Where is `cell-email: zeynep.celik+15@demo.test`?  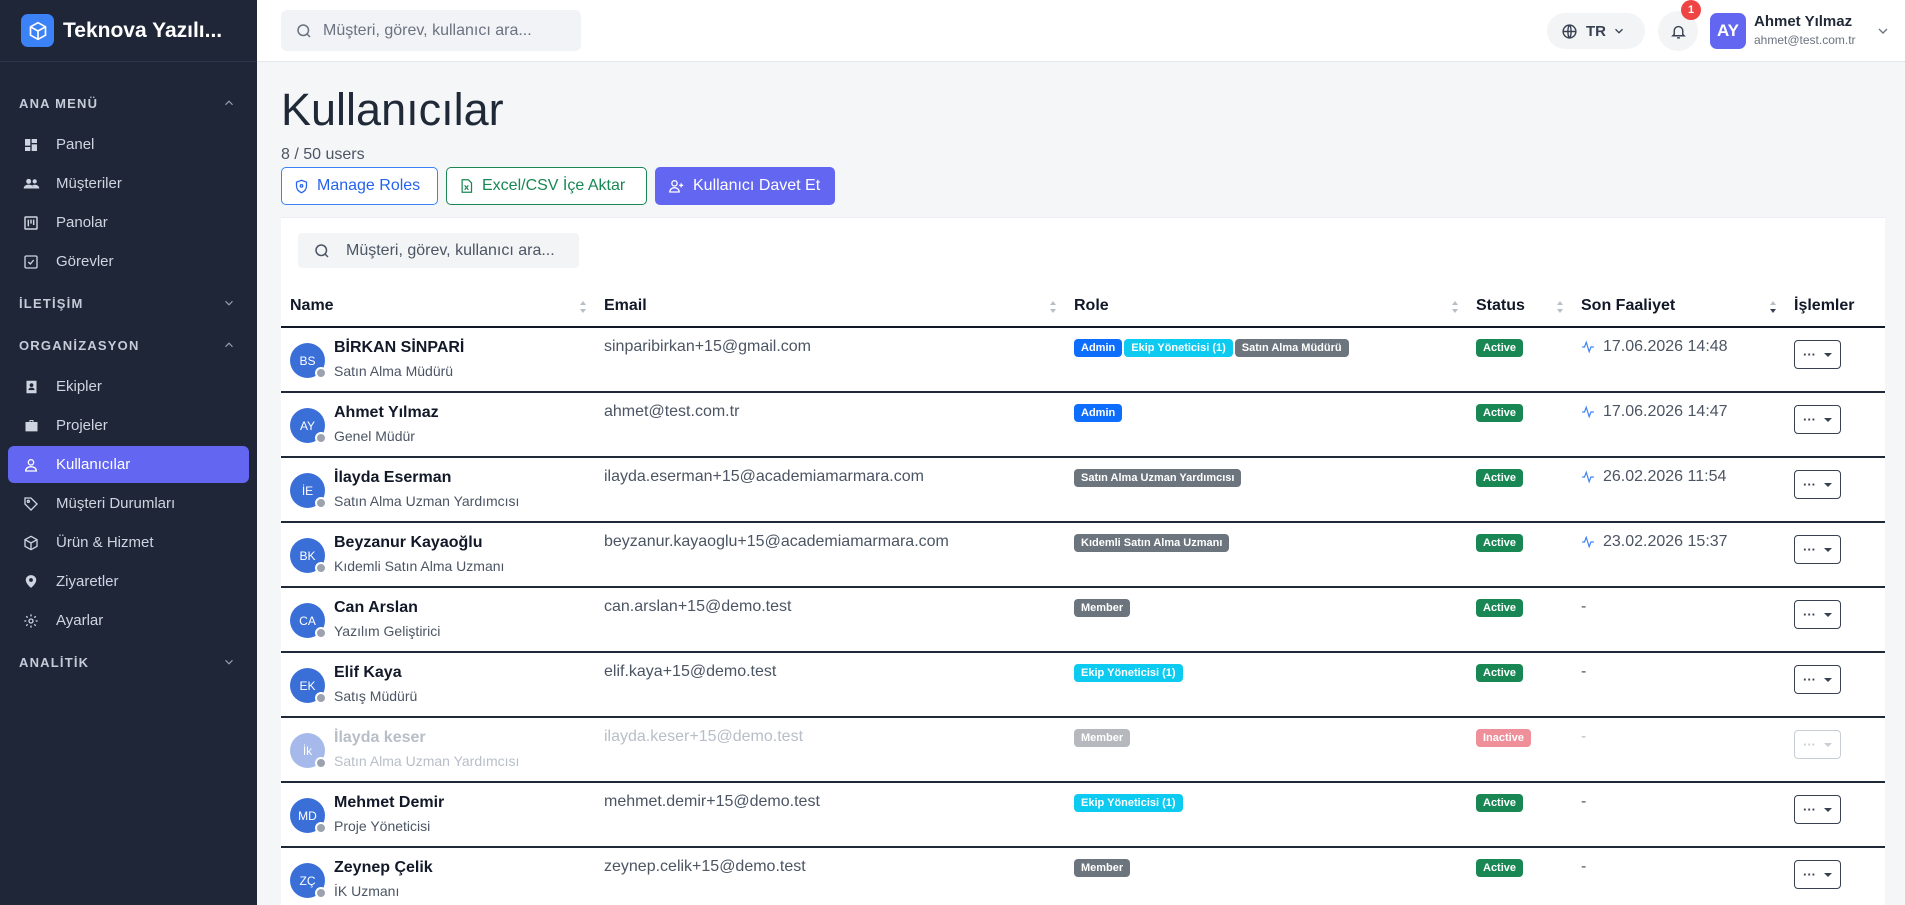
cell-email: zeynep.celik+15@demo.test is located at coordinates (830, 876).